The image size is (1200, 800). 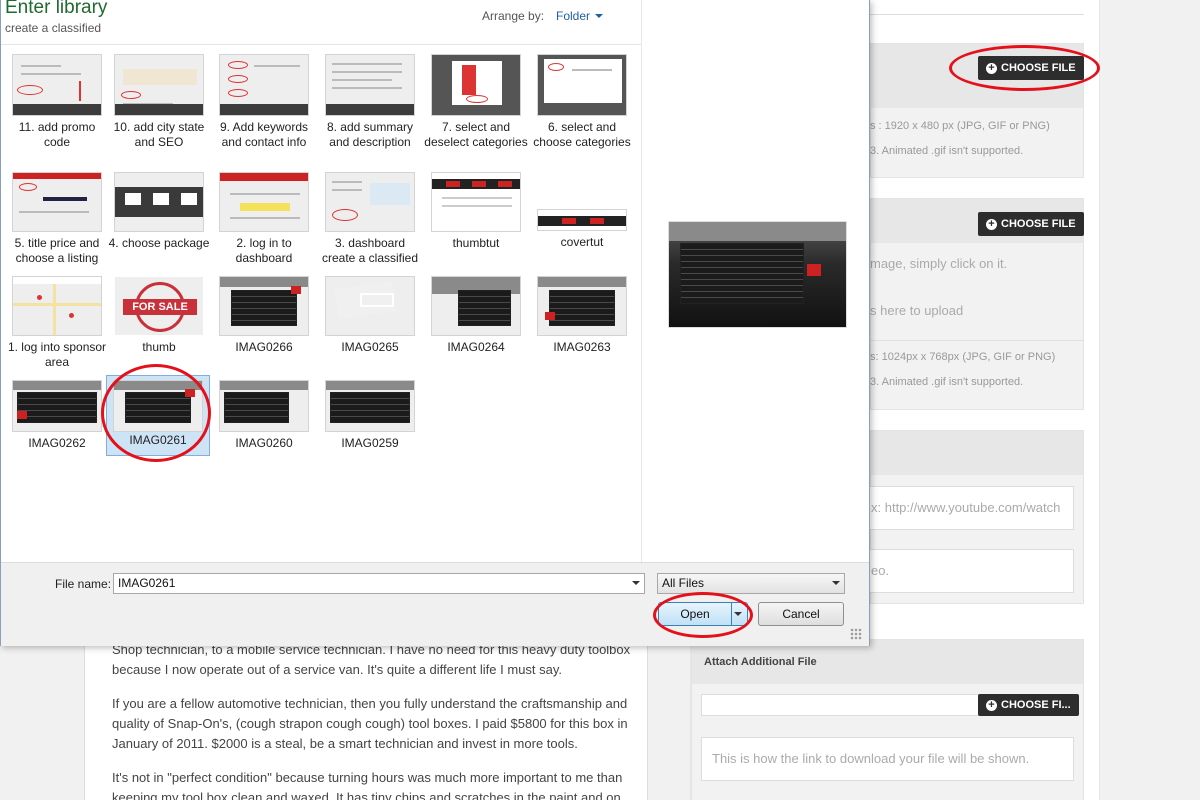 I want to click on file-tile: IMAG0262, so click(x=57, y=415).